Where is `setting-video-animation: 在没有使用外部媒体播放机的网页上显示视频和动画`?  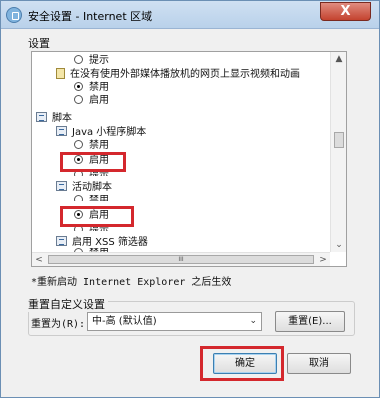
setting-video-animation: 在没有使用外部媒体播放机的网页上显示视频和动画 is located at coordinates (178, 74).